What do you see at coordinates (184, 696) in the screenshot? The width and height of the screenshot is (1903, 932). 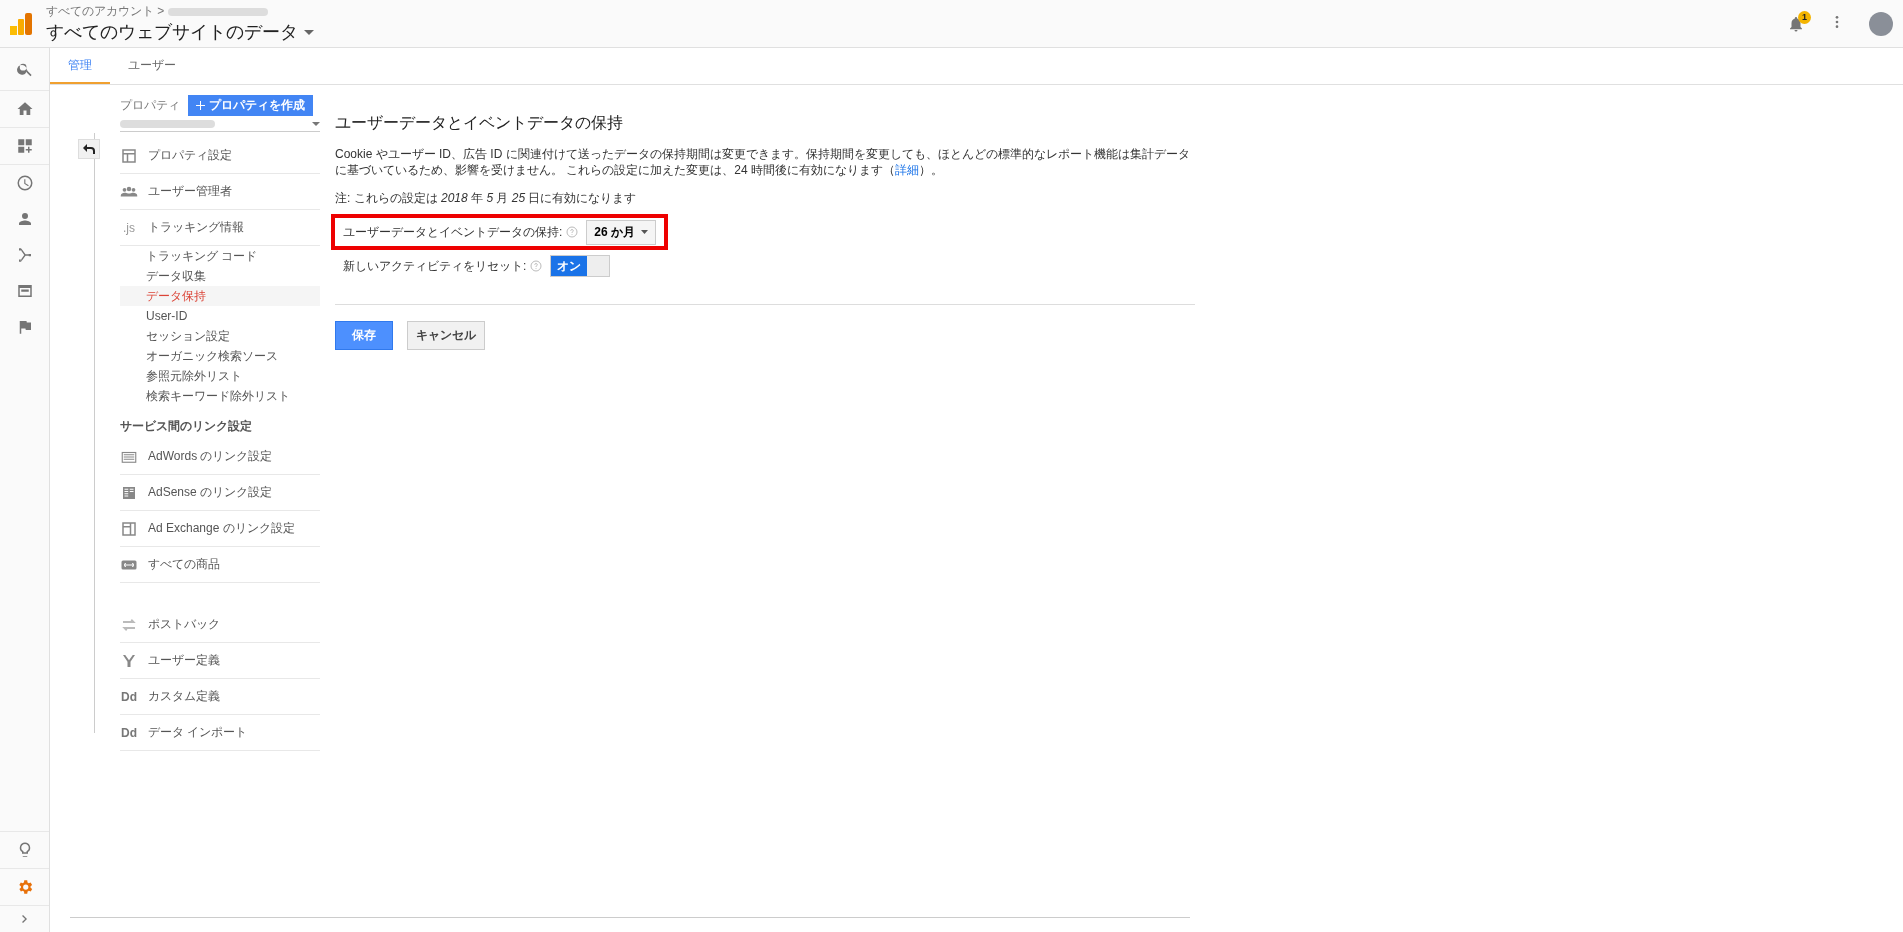 I see `nav-item: カスタム定義` at bounding box center [184, 696].